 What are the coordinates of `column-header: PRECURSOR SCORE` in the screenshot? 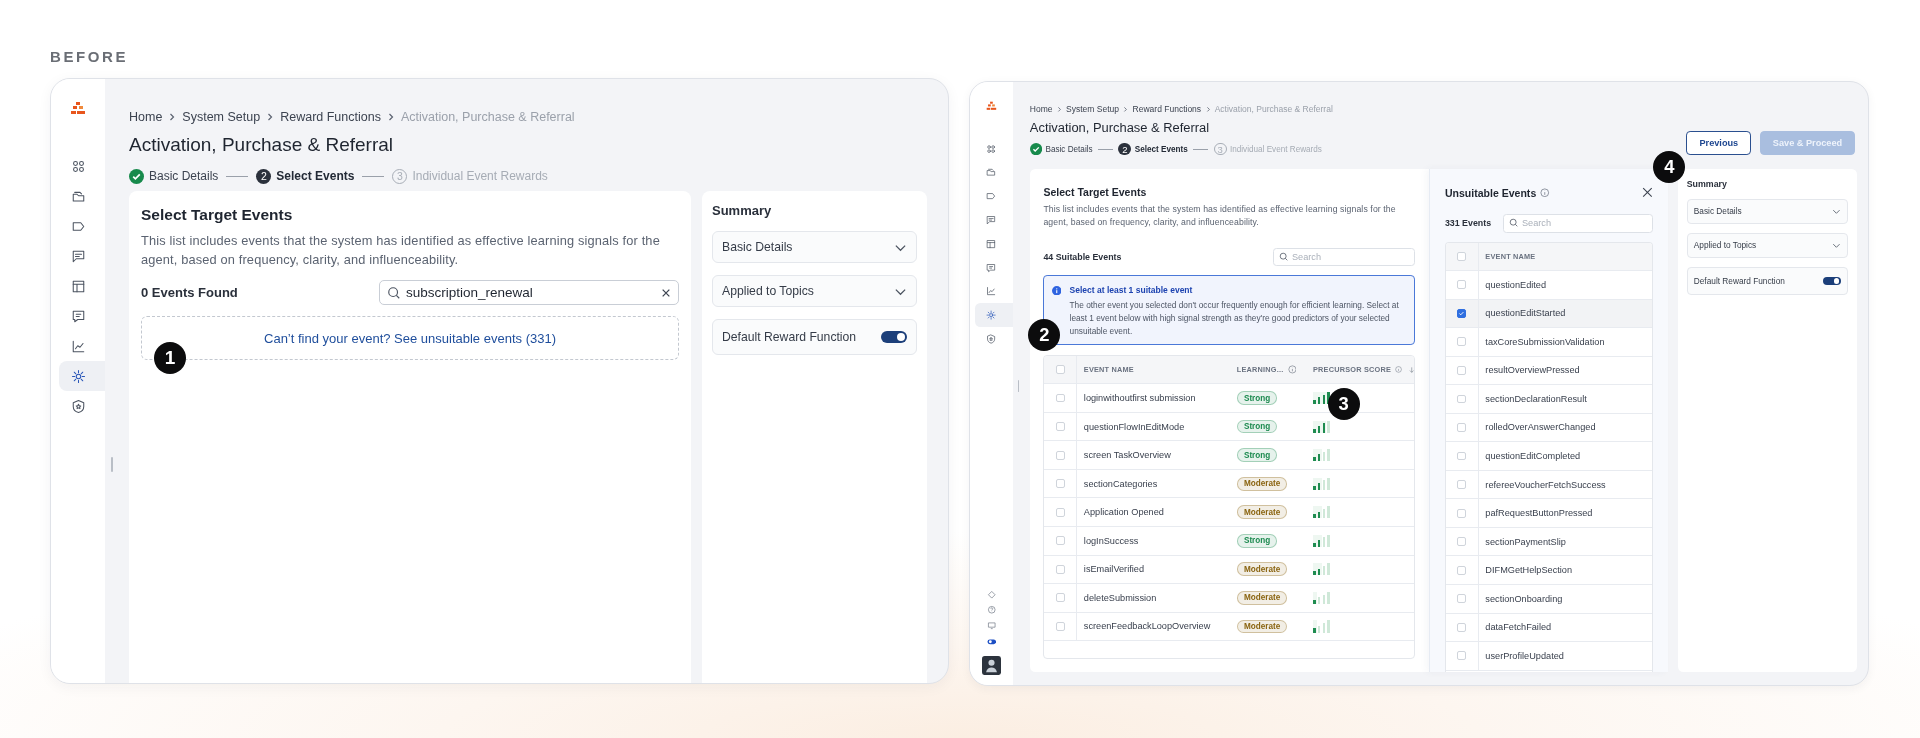 It's located at (1352, 370).